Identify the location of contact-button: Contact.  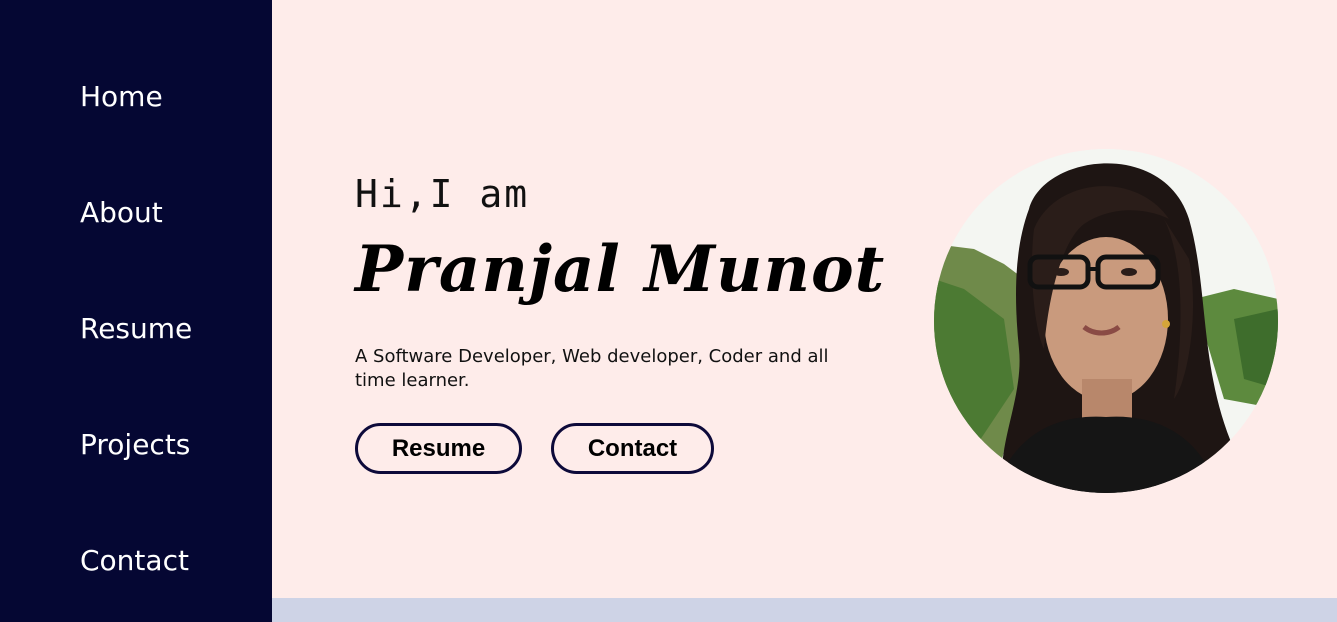
(632, 448).